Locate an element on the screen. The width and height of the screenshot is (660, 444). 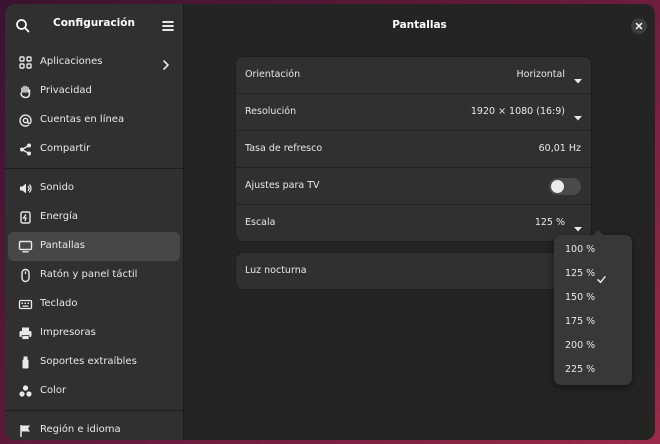
power-icon is located at coordinates (25, 217).